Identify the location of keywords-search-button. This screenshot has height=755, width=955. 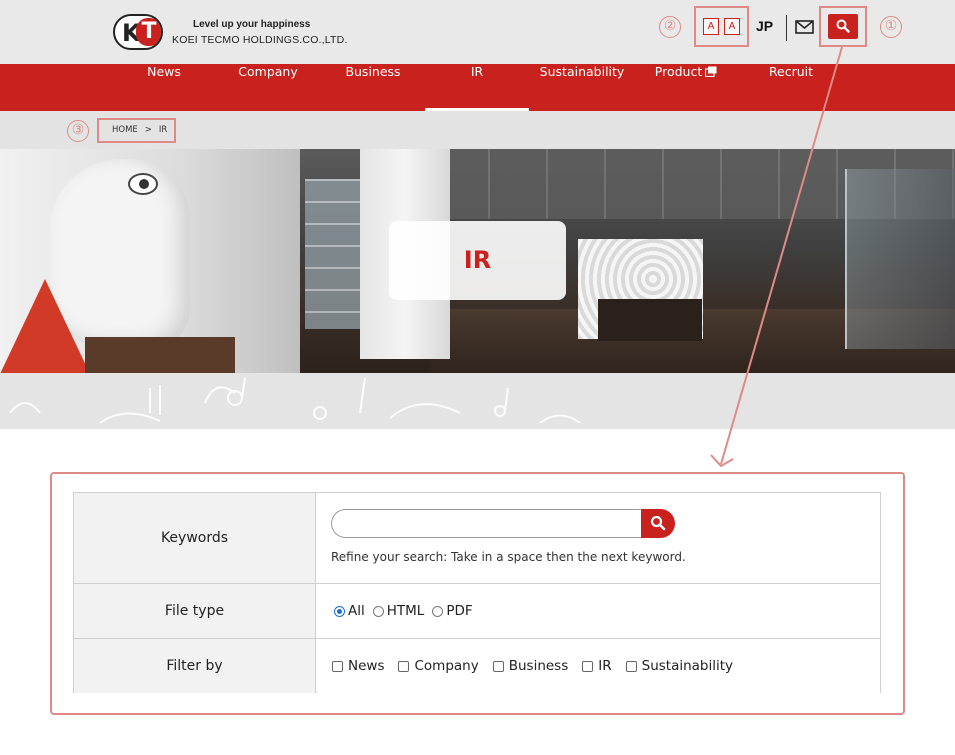
(658, 523).